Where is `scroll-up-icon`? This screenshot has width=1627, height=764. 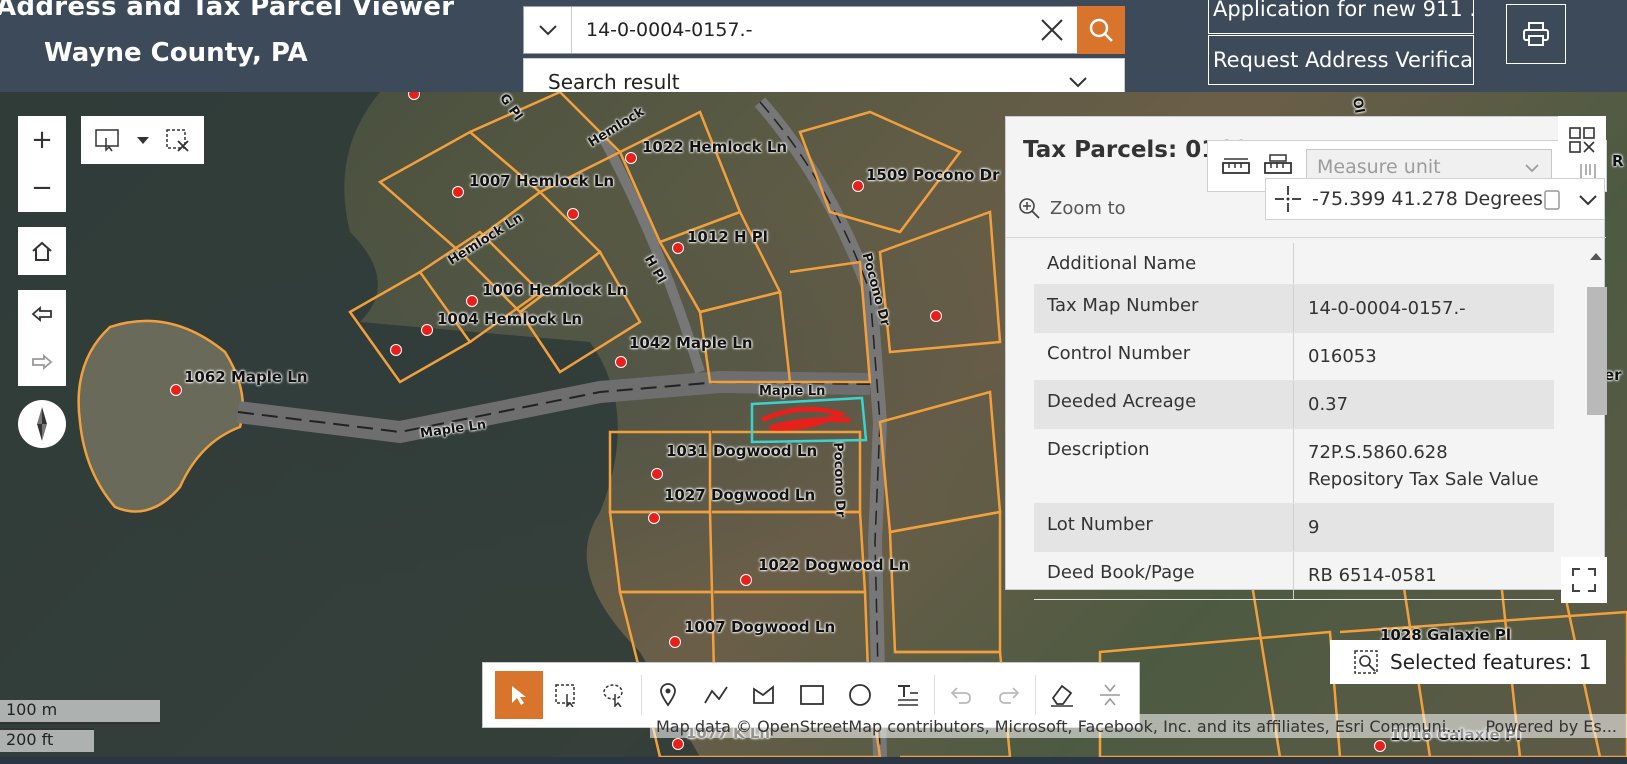
scroll-up-icon is located at coordinates (1596, 256).